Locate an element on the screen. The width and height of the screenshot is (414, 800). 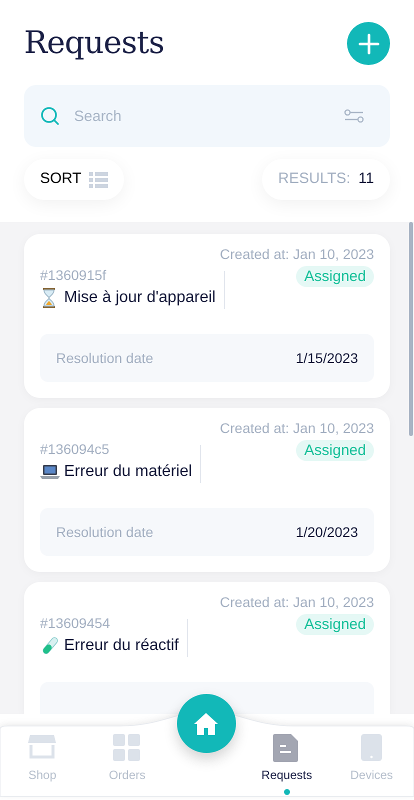
sort-button: SORT is located at coordinates (74, 179).